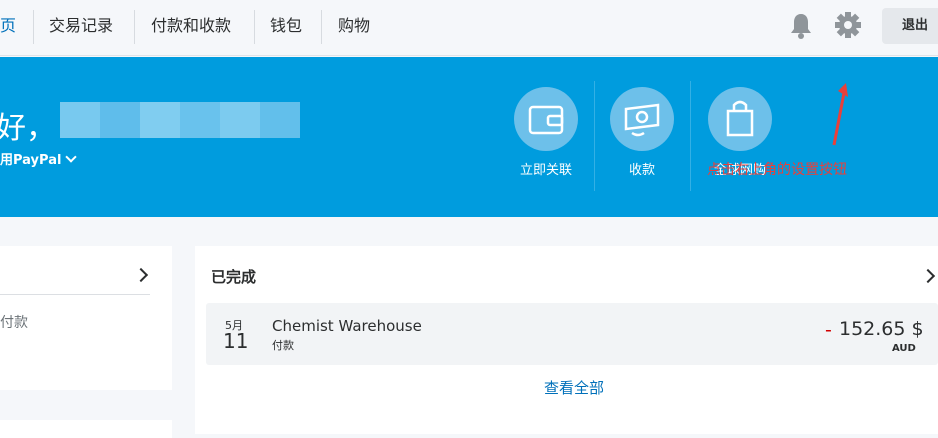  What do you see at coordinates (180, 120) in the screenshot?
I see `redacted-username` at bounding box center [180, 120].